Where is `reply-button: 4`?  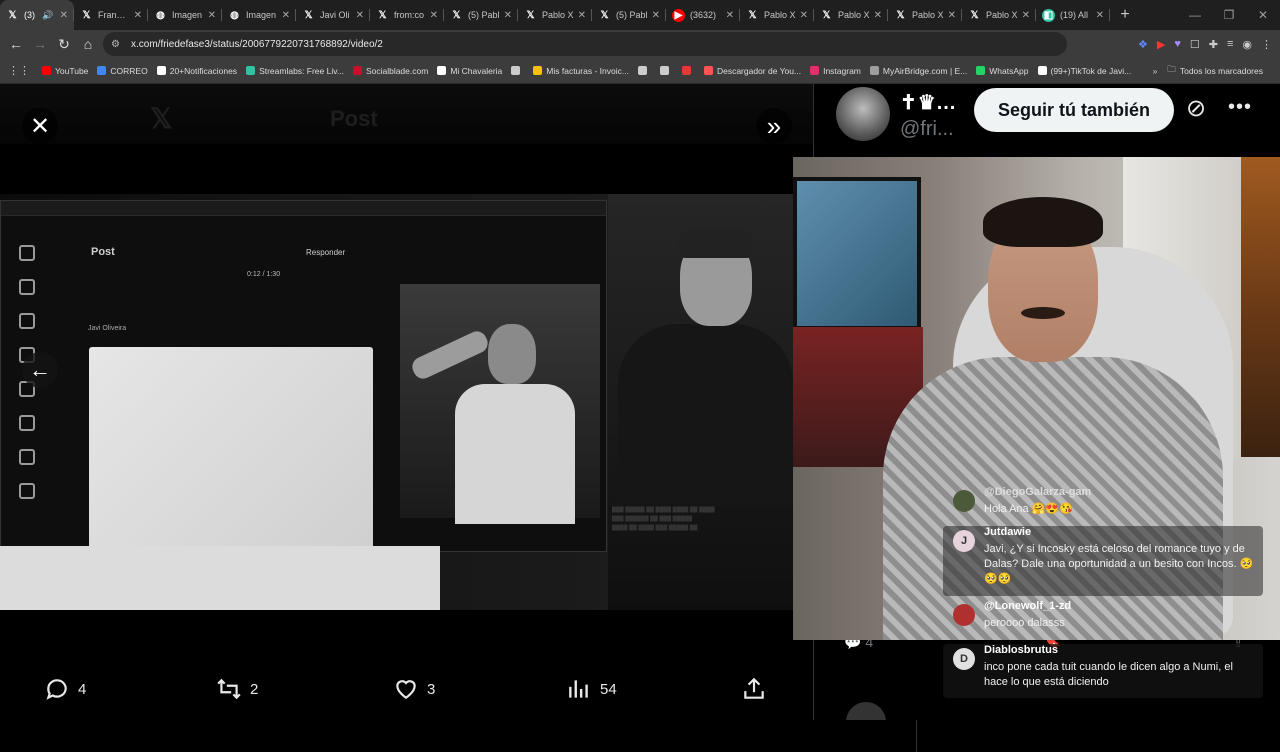 reply-button: 4 is located at coordinates (65, 689).